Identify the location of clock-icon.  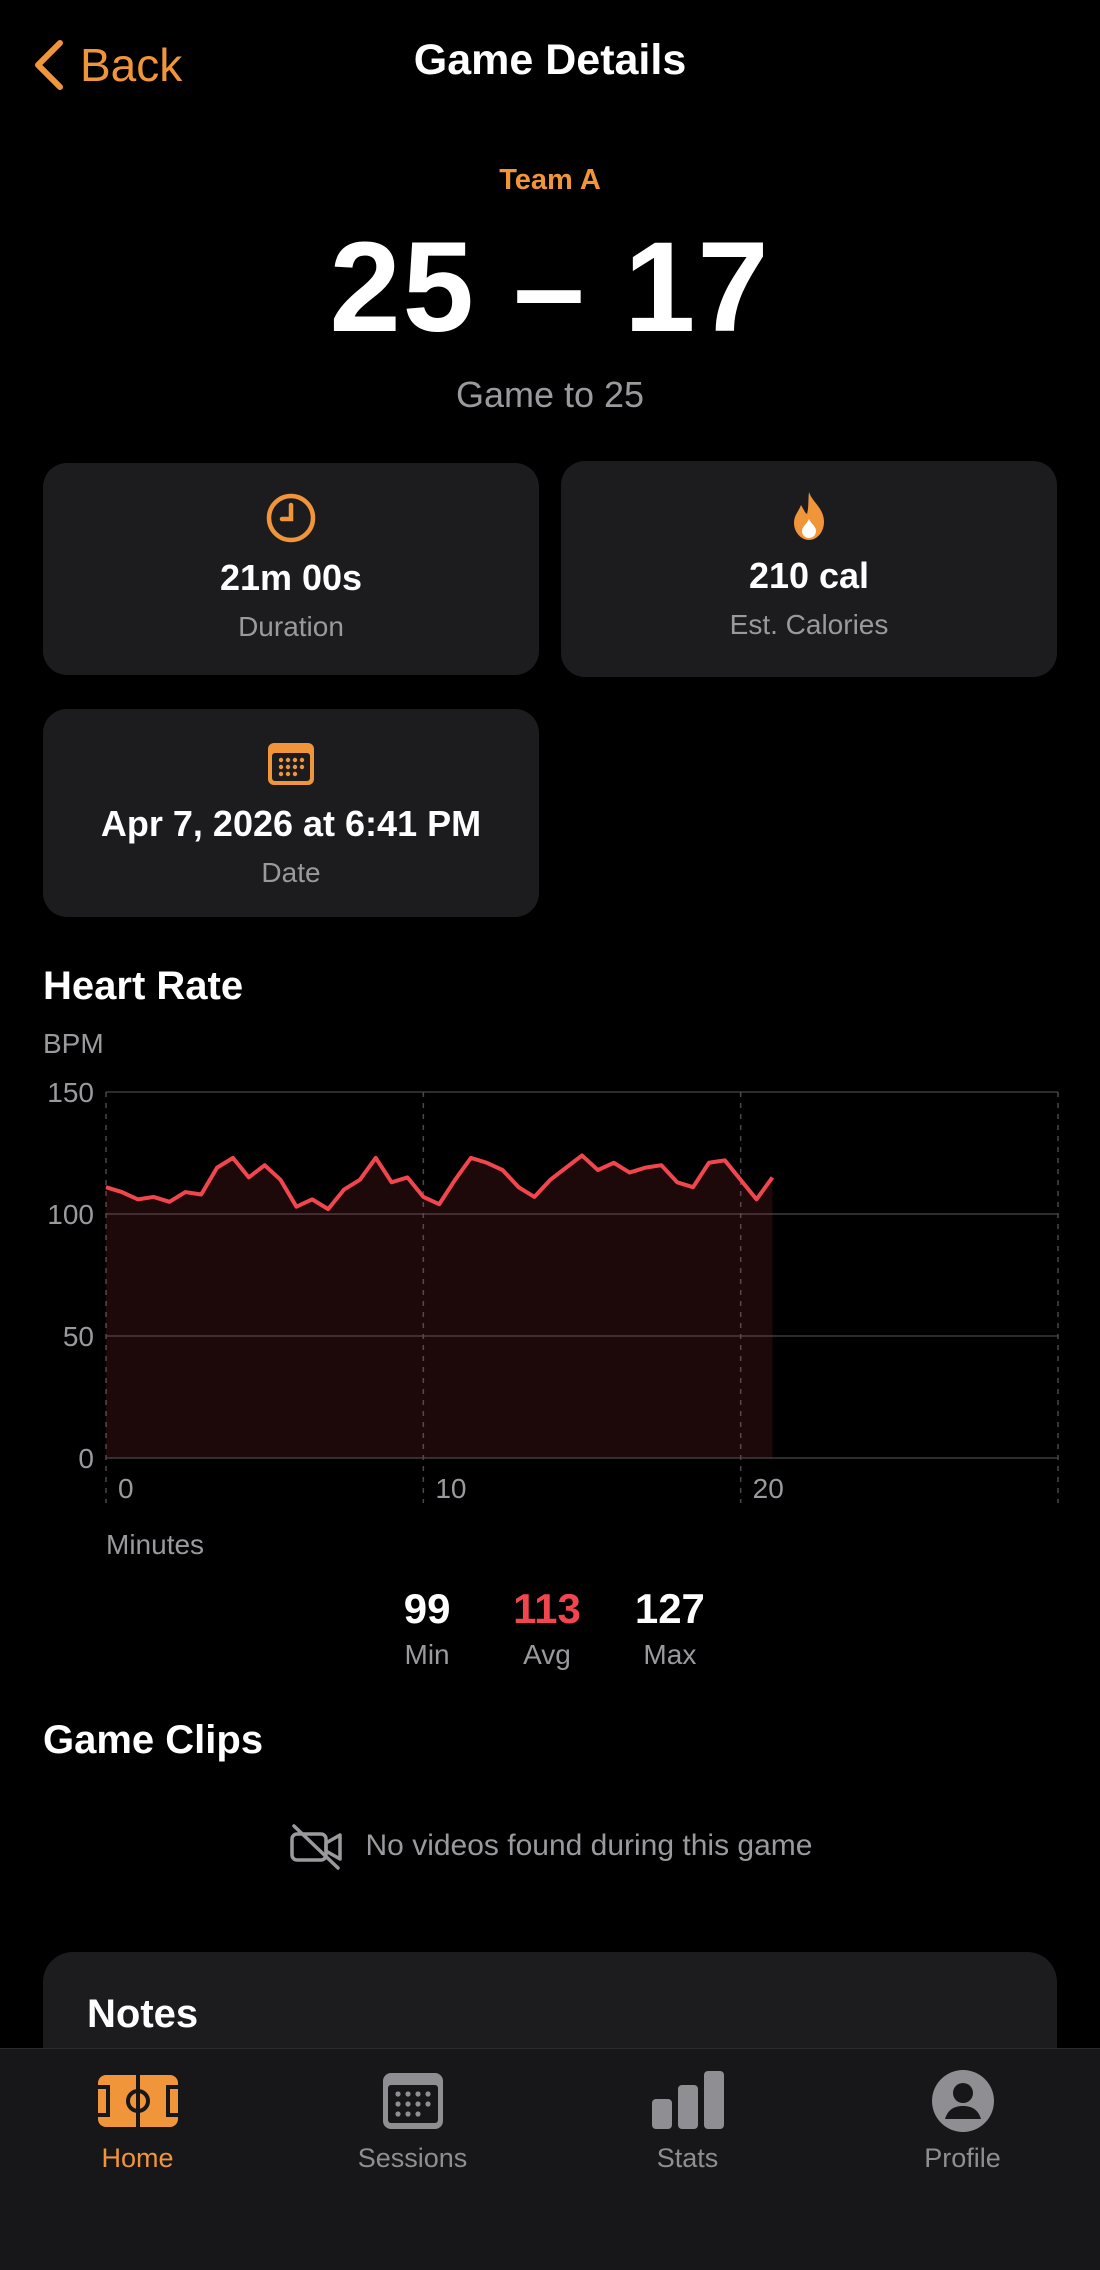
(291, 518).